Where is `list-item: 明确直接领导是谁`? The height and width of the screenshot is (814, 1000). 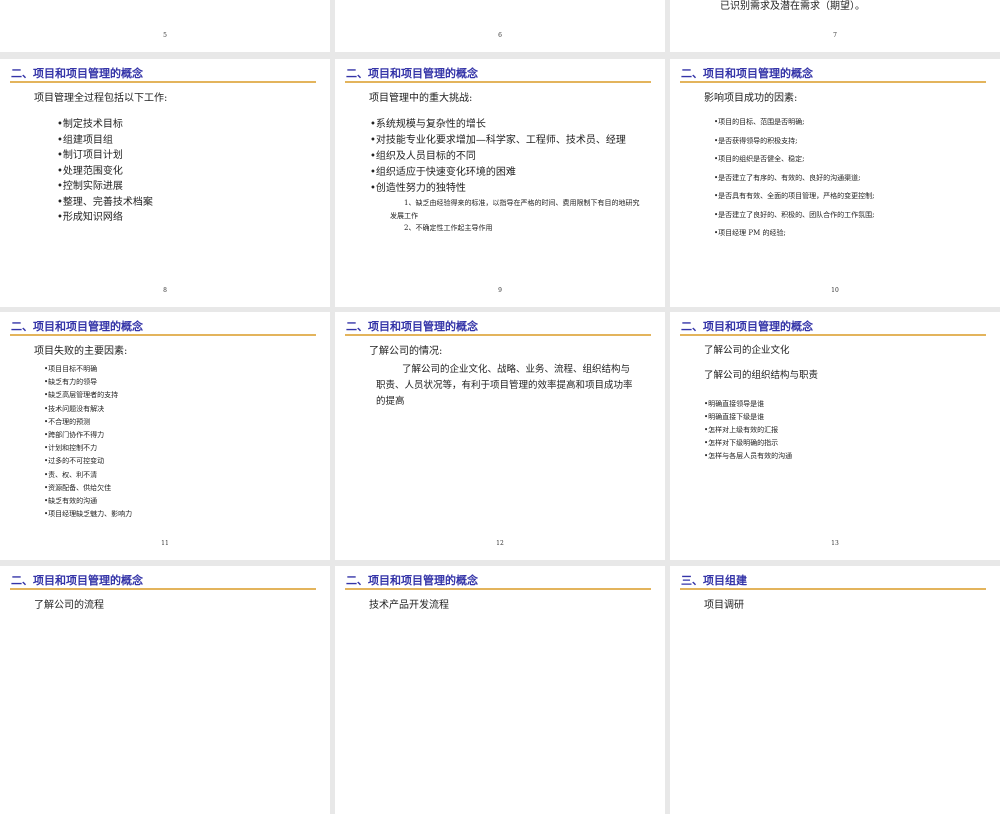
list-item: 明确直接领导是谁 is located at coordinates (748, 404).